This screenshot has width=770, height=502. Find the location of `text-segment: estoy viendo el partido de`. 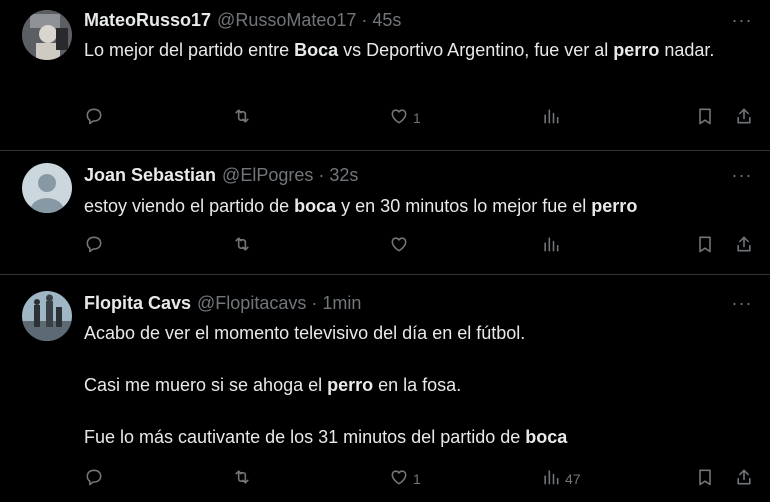

text-segment: estoy viendo el partido de is located at coordinates (189, 206).